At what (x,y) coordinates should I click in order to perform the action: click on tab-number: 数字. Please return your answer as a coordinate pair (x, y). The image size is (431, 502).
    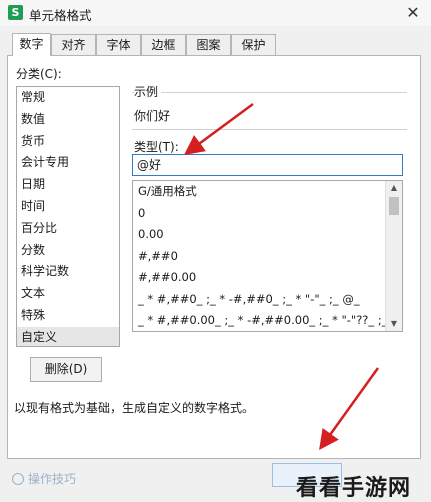
    Looking at the image, I should click on (31, 44).